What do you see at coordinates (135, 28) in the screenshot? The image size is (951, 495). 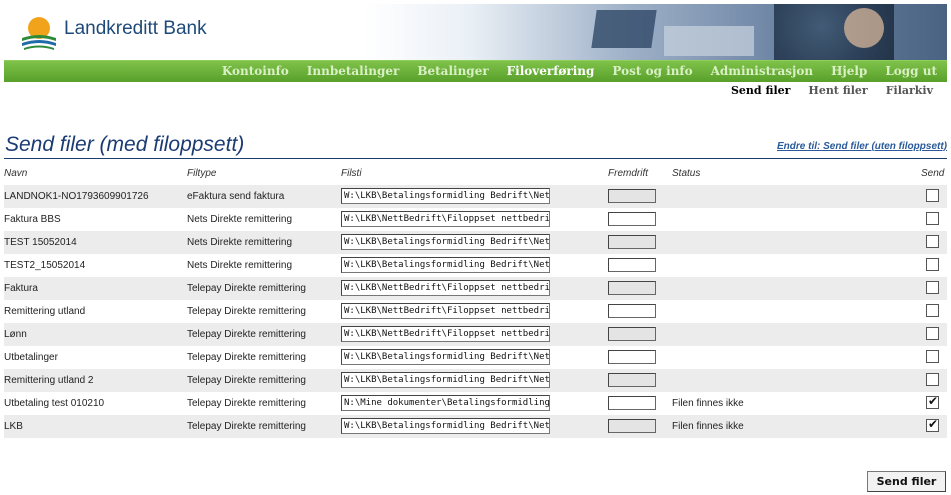 I see `bank-name: Landkreditt Bank` at bounding box center [135, 28].